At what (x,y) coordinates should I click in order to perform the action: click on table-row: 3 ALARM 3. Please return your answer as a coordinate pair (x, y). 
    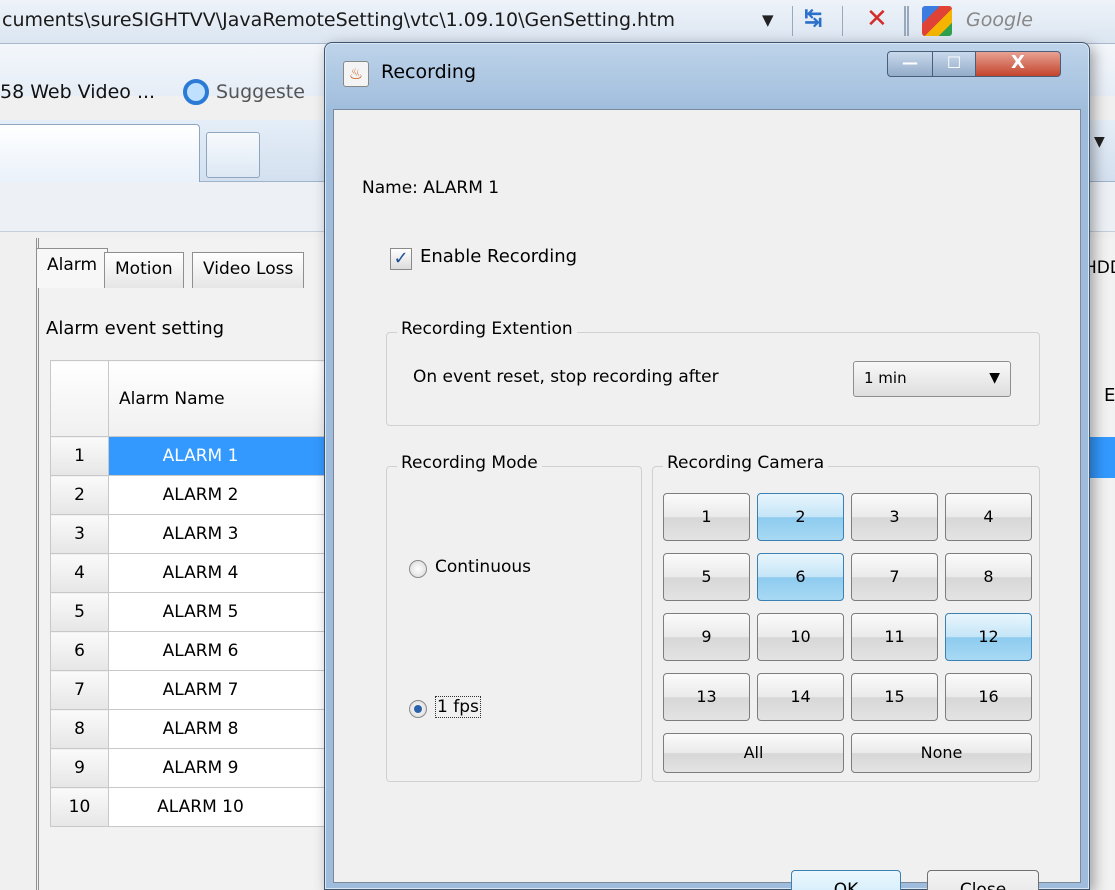
    Looking at the image, I should click on (191, 534).